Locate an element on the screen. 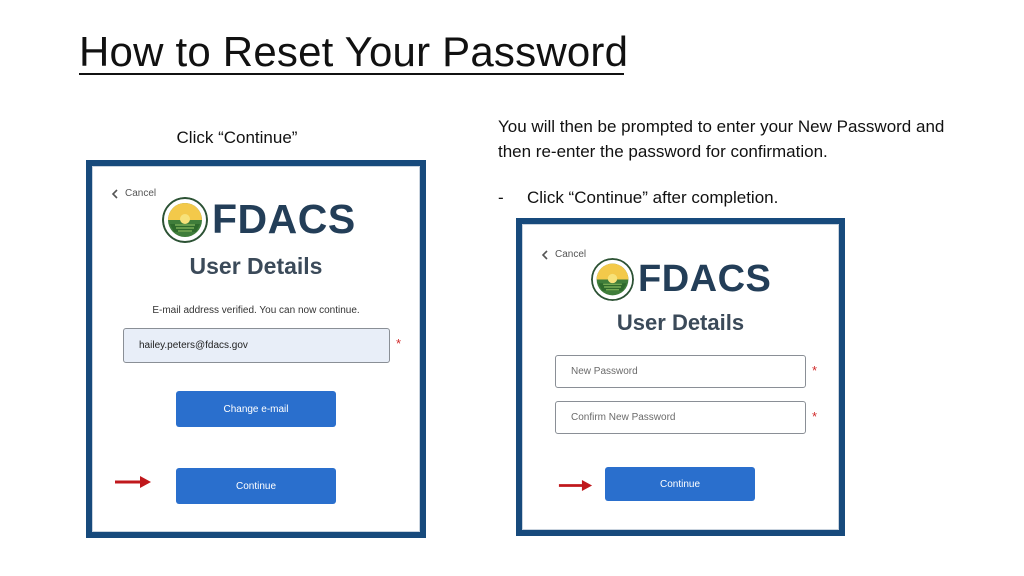  title-underline is located at coordinates (351, 74).